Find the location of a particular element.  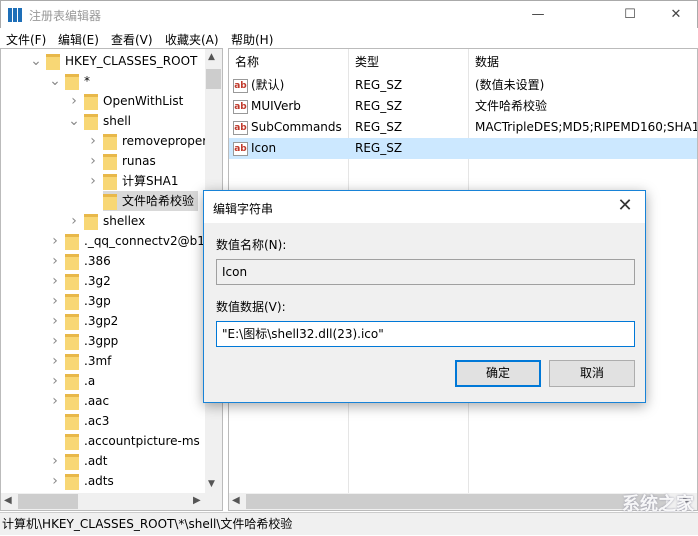

tree-item: HKEY_CLASSES_ROOT is located at coordinates (123, 61).